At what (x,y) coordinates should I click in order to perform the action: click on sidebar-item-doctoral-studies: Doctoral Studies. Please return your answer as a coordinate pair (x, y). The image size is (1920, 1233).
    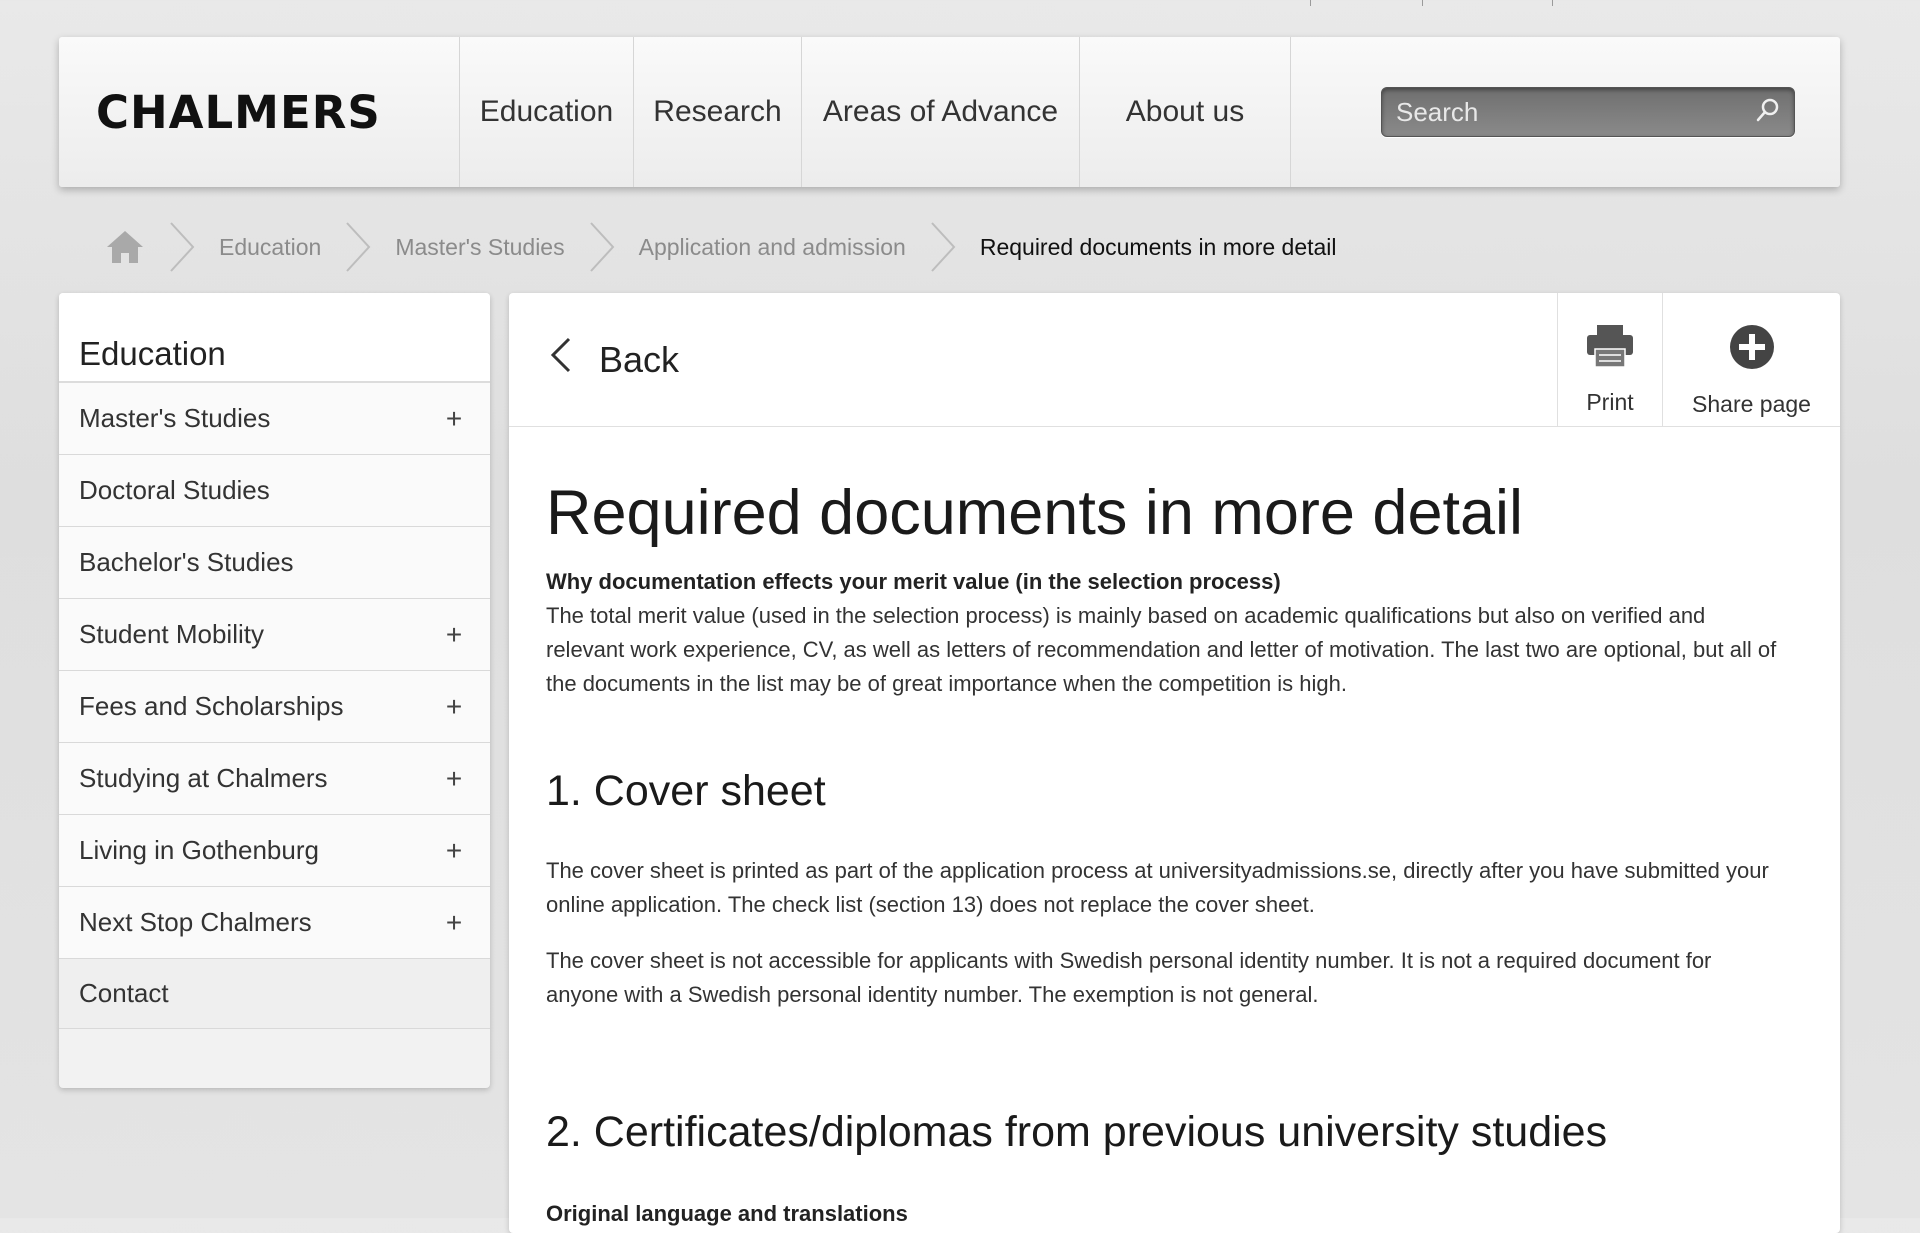
    Looking at the image, I should click on (274, 491).